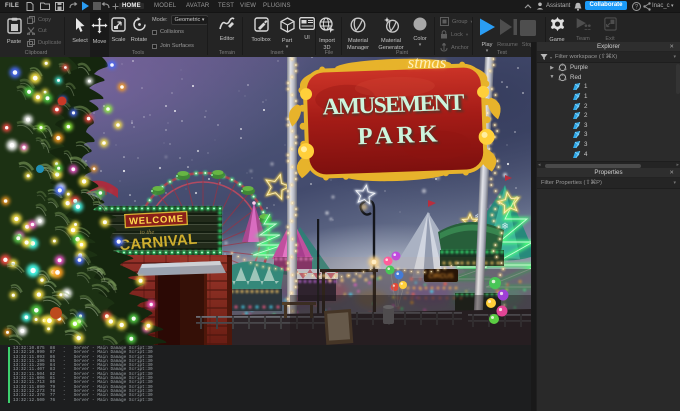 The image size is (680, 411). What do you see at coordinates (397, 136) in the screenshot?
I see `svg-text: PARK` at bounding box center [397, 136].